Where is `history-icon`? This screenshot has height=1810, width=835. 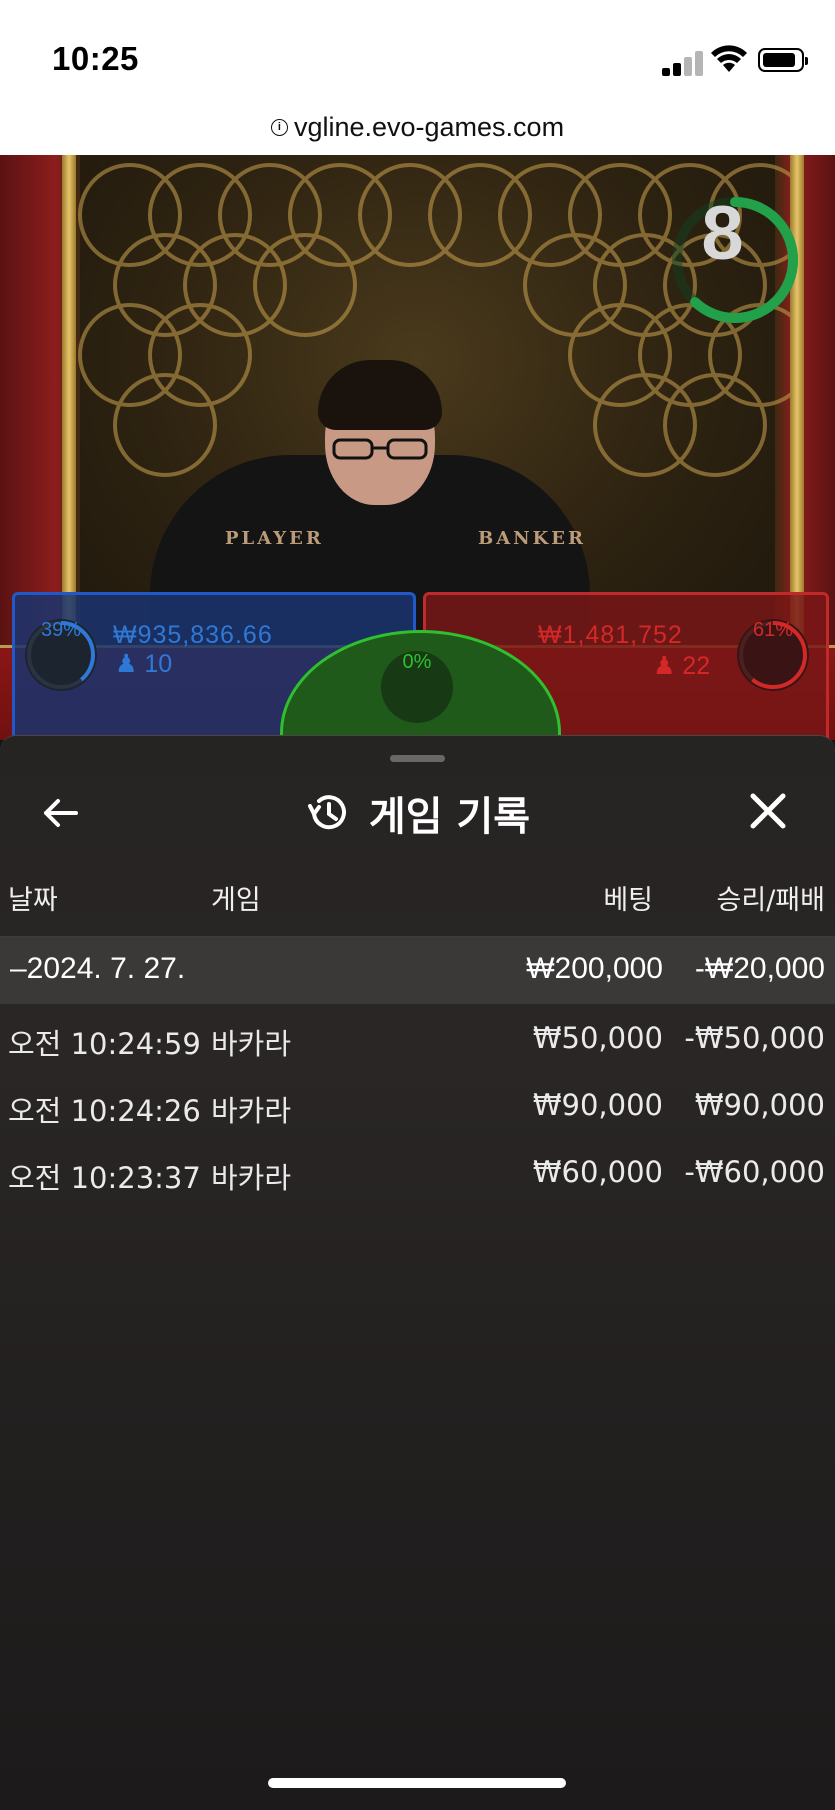
history-icon is located at coordinates (326, 812).